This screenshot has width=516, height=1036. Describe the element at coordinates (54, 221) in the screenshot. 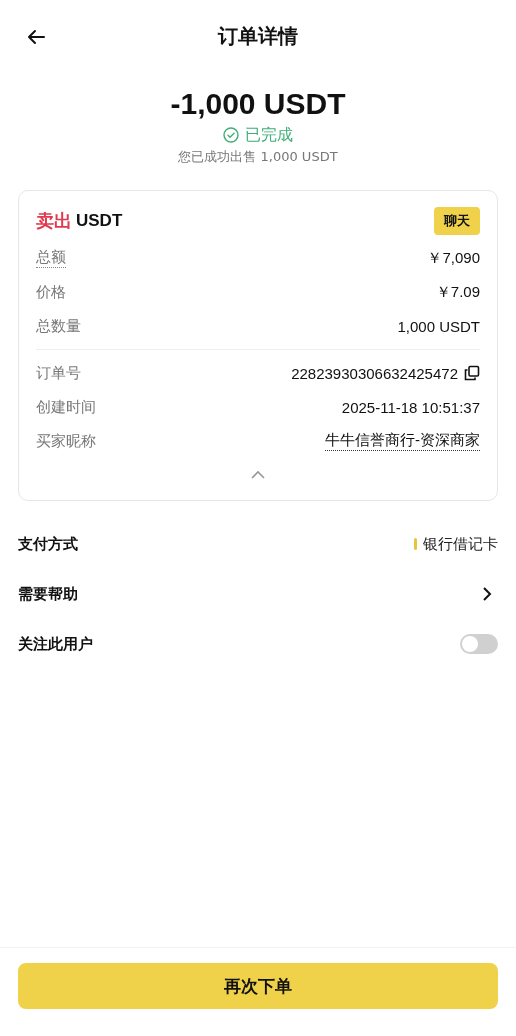

I see `trade-side: 卖出` at that location.